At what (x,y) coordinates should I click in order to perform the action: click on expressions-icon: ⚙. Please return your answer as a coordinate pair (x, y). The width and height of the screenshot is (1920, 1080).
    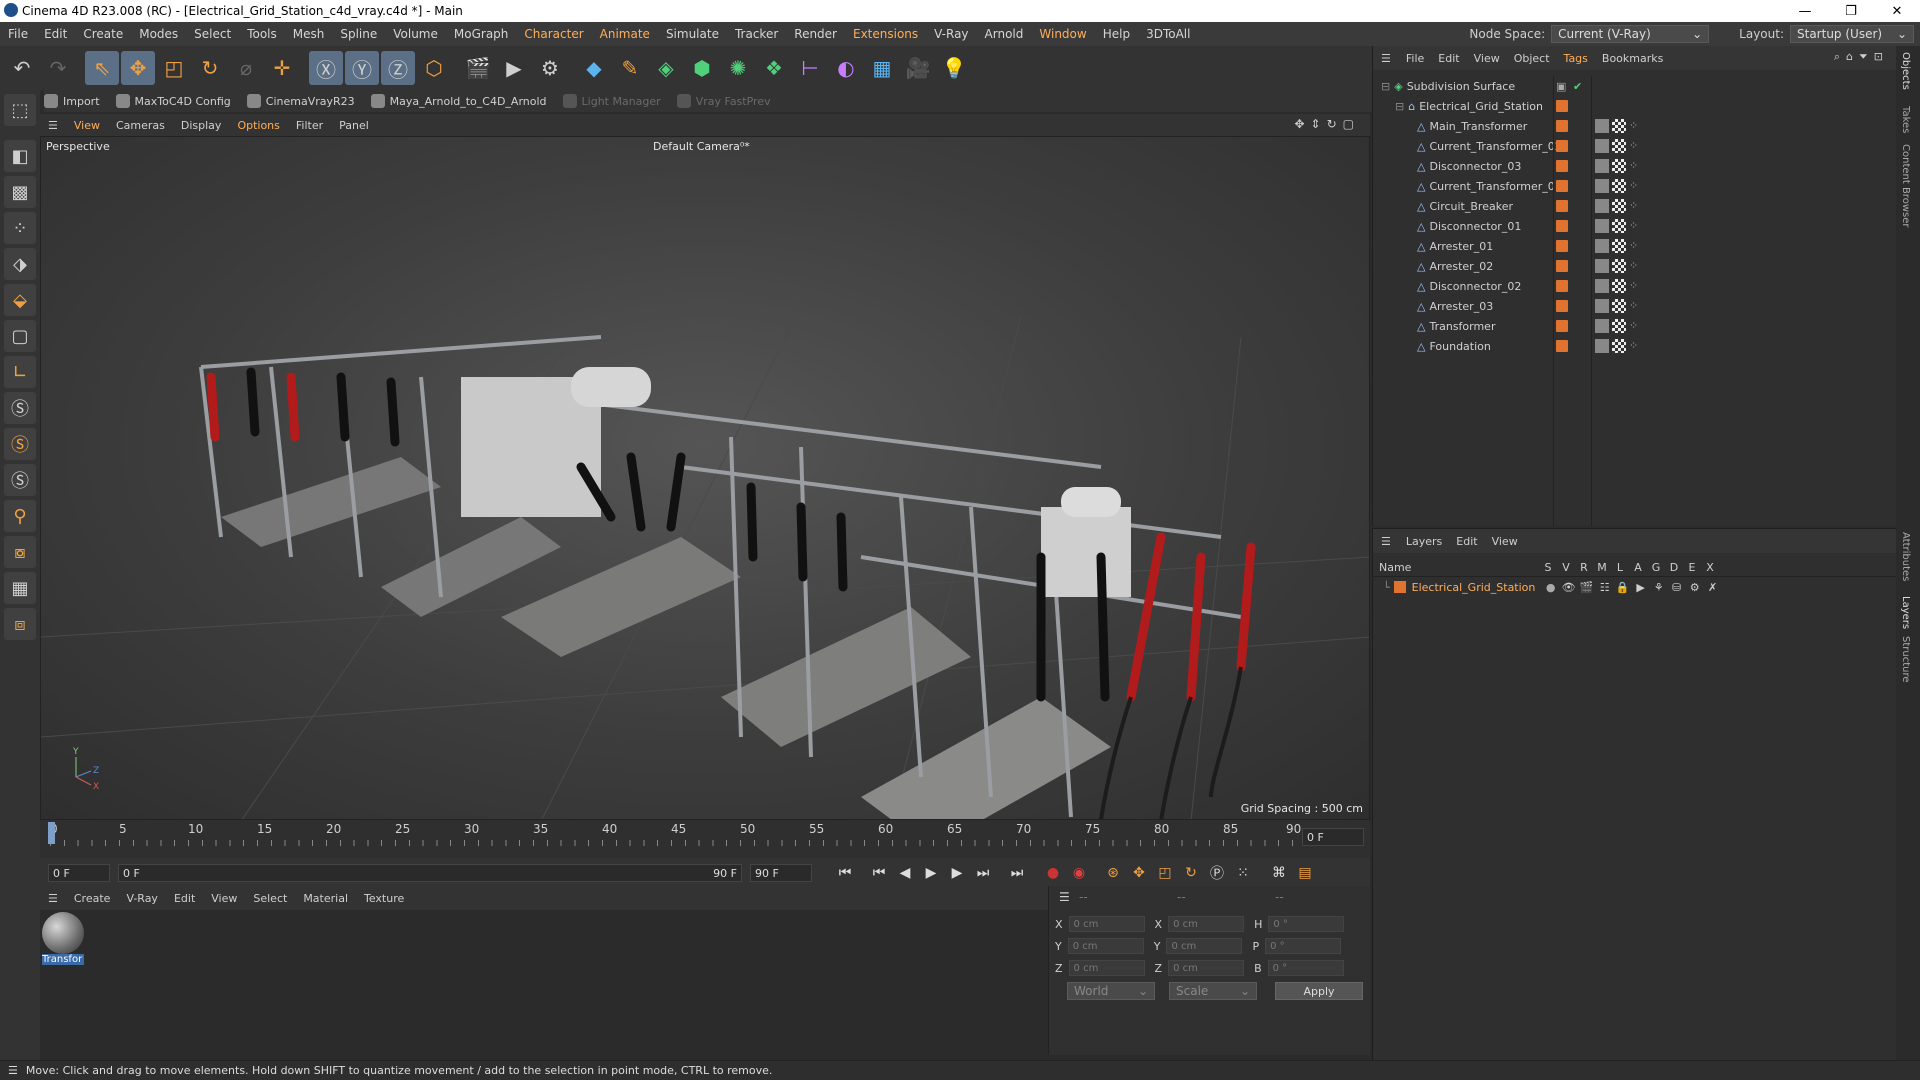
    Looking at the image, I should click on (1695, 587).